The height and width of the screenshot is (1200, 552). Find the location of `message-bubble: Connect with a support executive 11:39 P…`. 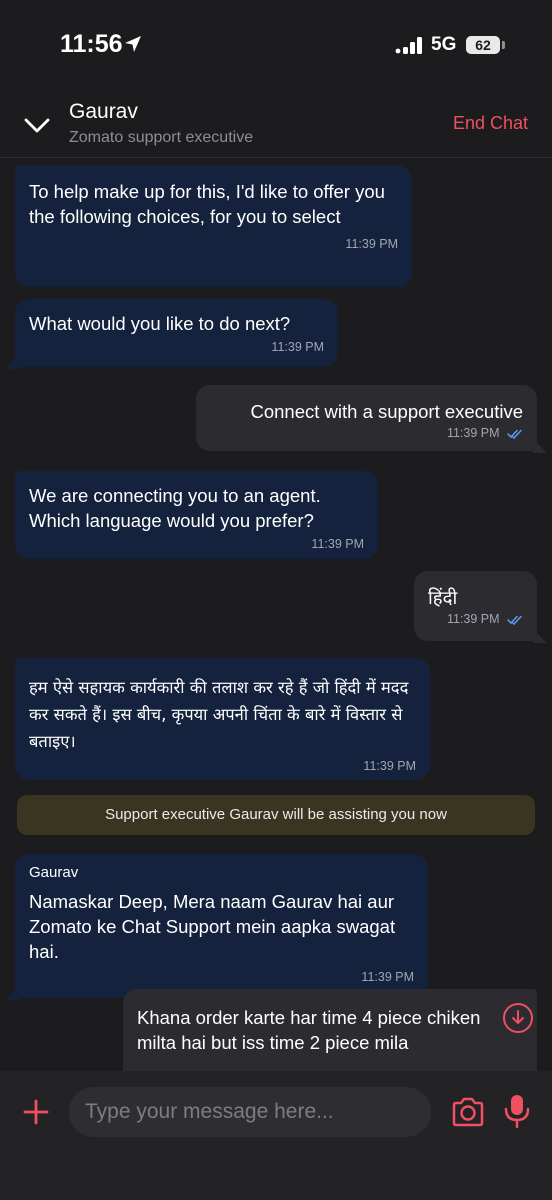

message-bubble: Connect with a support executive 11:39 P… is located at coordinates (366, 418).